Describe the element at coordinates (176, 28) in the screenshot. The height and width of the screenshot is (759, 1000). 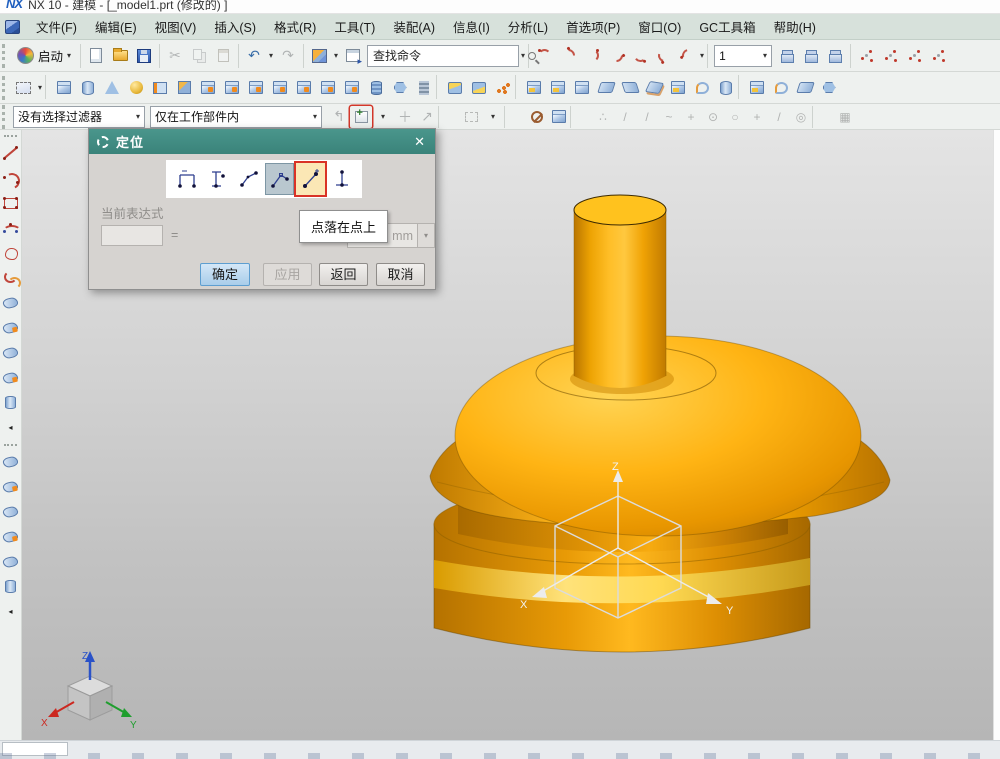
I see `menu-item: 视图(V)` at that location.